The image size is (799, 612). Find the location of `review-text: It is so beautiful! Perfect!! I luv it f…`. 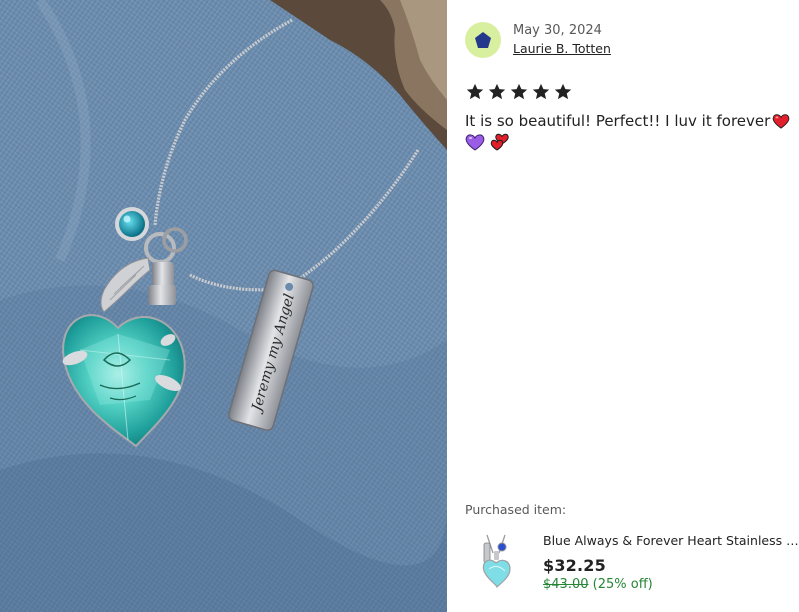

review-text: It is so beautiful! Perfect!! I luv it f… is located at coordinates (632, 121).